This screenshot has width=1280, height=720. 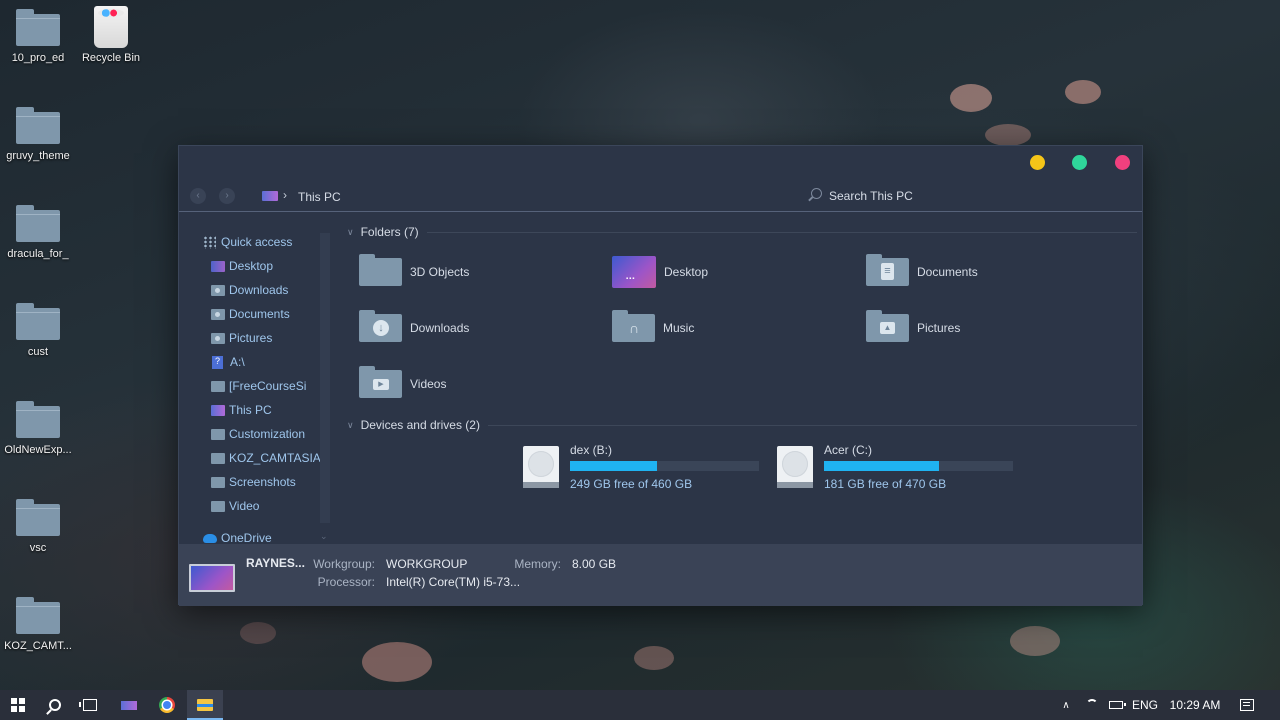 I want to click on taskbar-file-explorer, so click(x=205, y=705).